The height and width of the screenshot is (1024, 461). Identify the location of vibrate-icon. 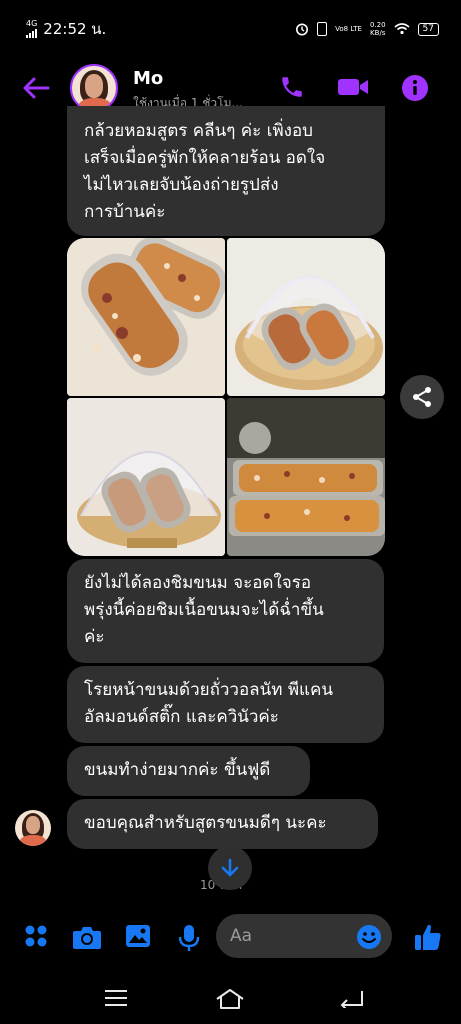
(322, 29).